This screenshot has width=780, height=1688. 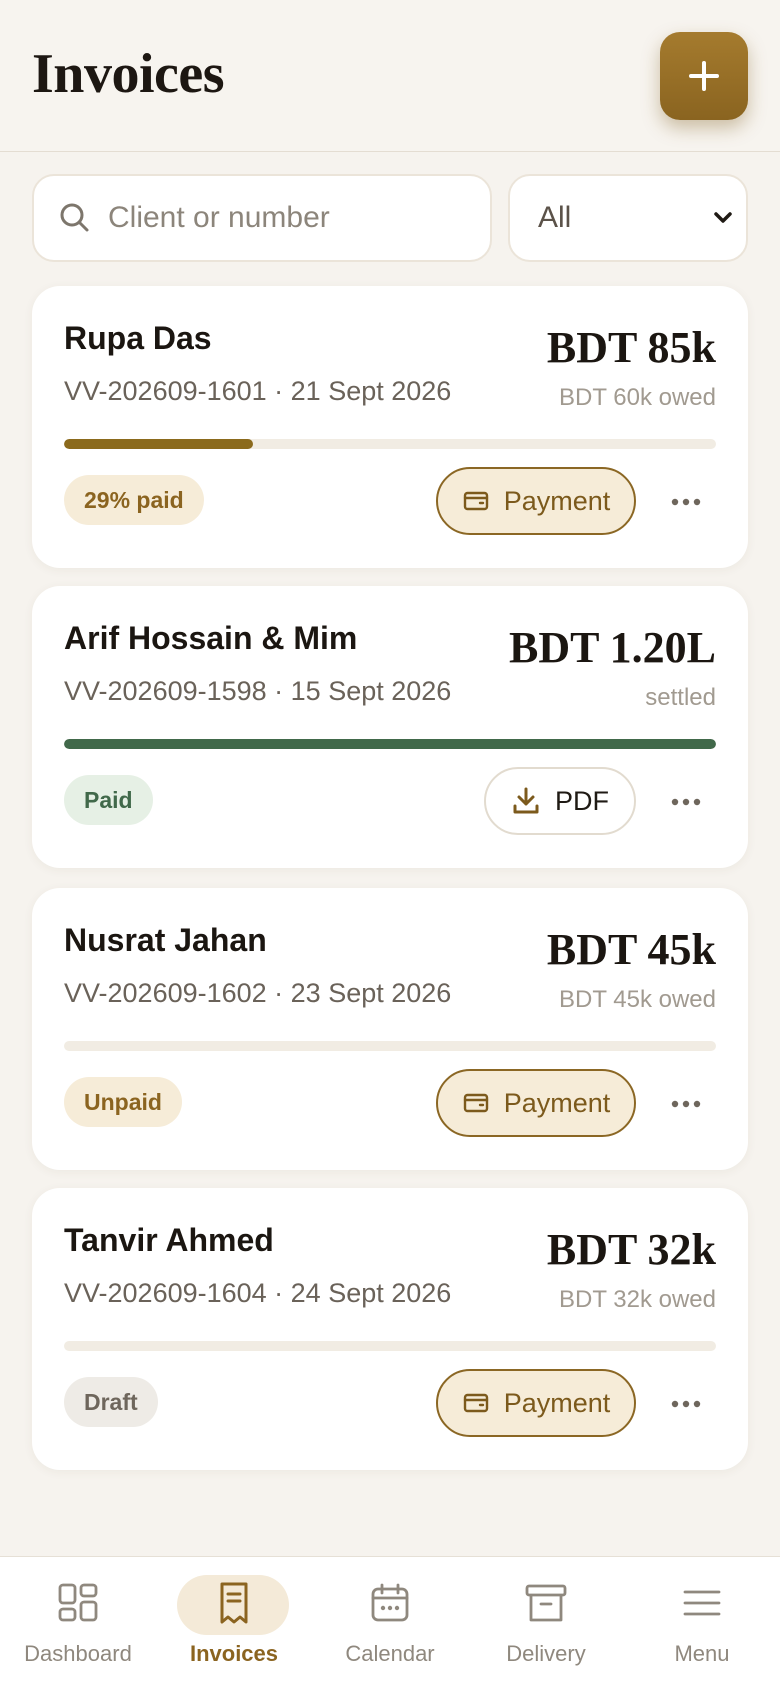 What do you see at coordinates (390, 1653) in the screenshot?
I see `nav-label: Calendar` at bounding box center [390, 1653].